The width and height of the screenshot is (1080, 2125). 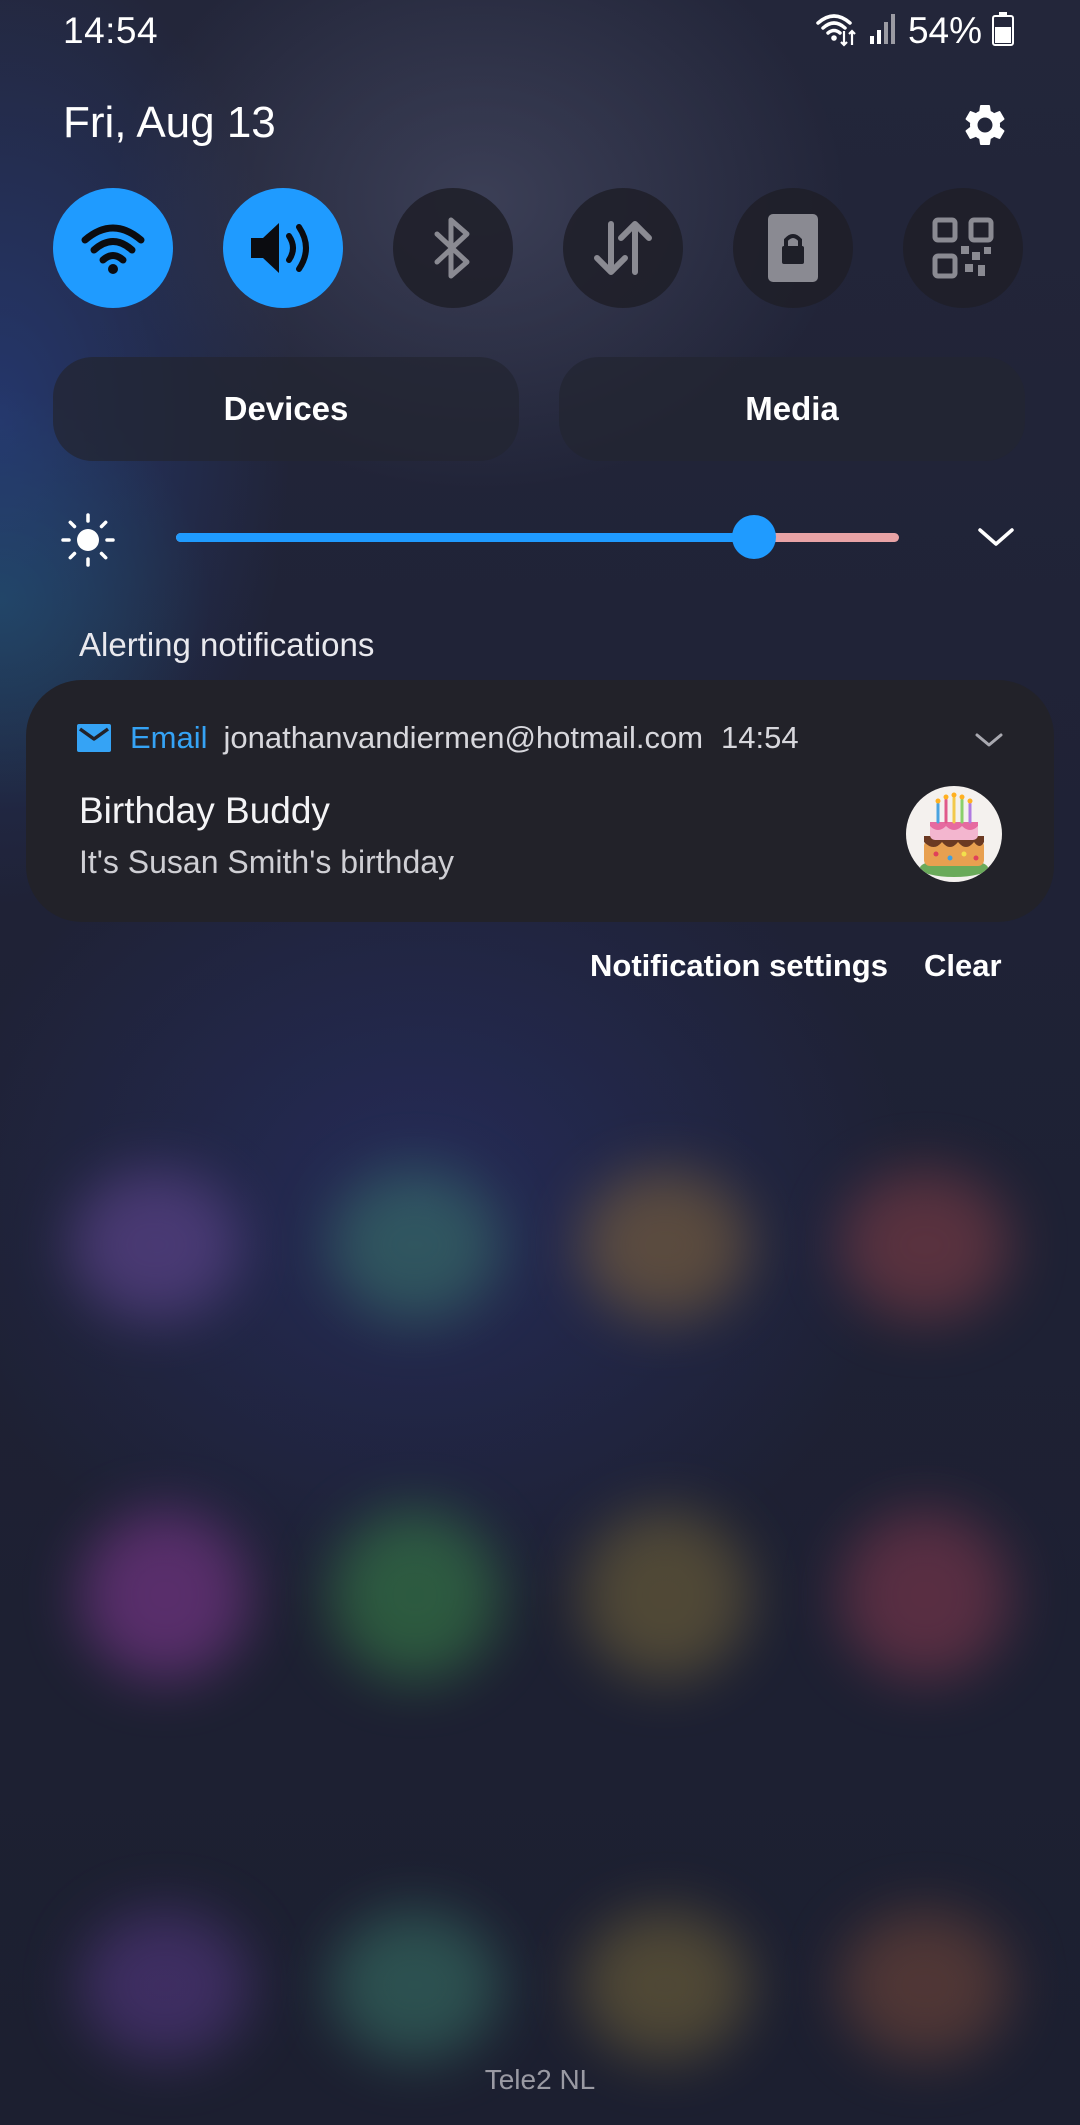 I want to click on qr-scanner-toggle, so click(x=963, y=248).